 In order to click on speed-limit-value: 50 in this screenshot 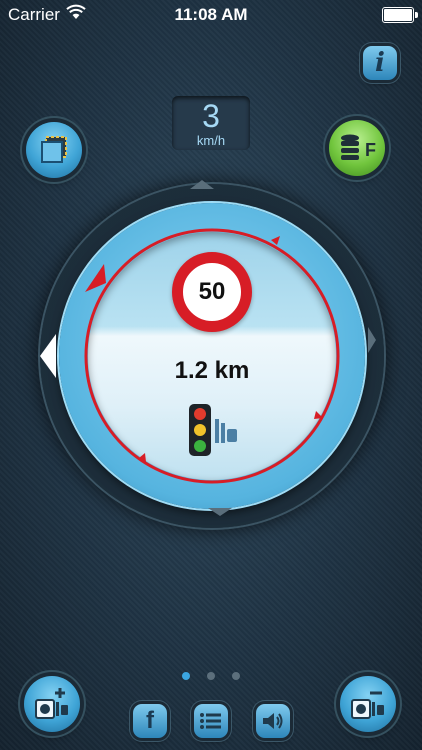, I will do `click(212, 291)`.